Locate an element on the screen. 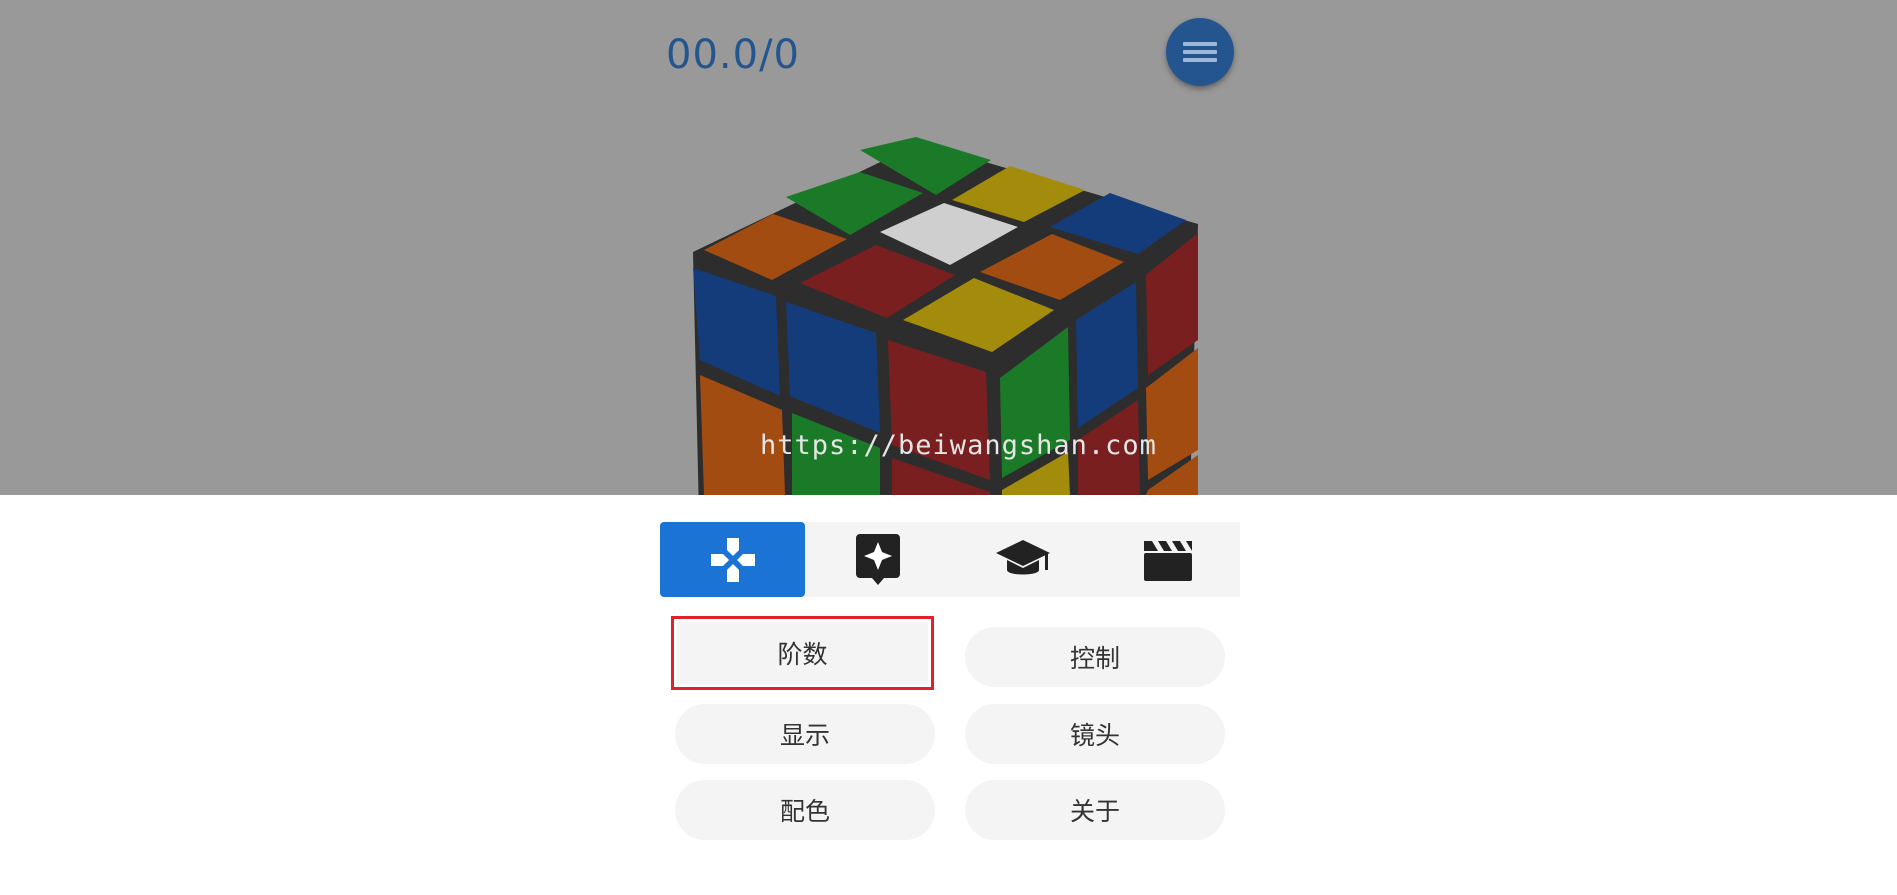  gamepad-icon is located at coordinates (732, 559).